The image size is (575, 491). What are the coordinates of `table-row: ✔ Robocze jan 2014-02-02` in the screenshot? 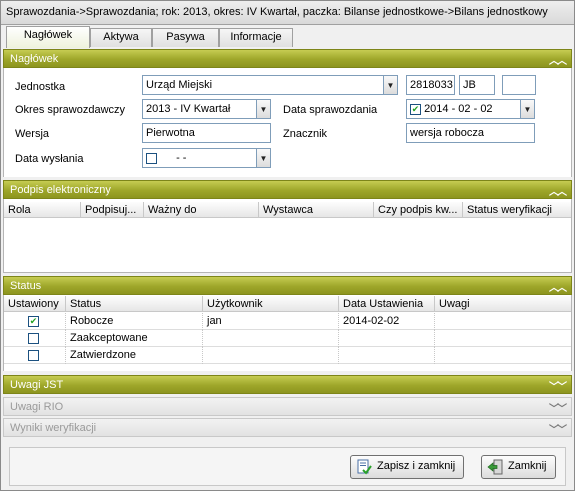 It's located at (287, 321).